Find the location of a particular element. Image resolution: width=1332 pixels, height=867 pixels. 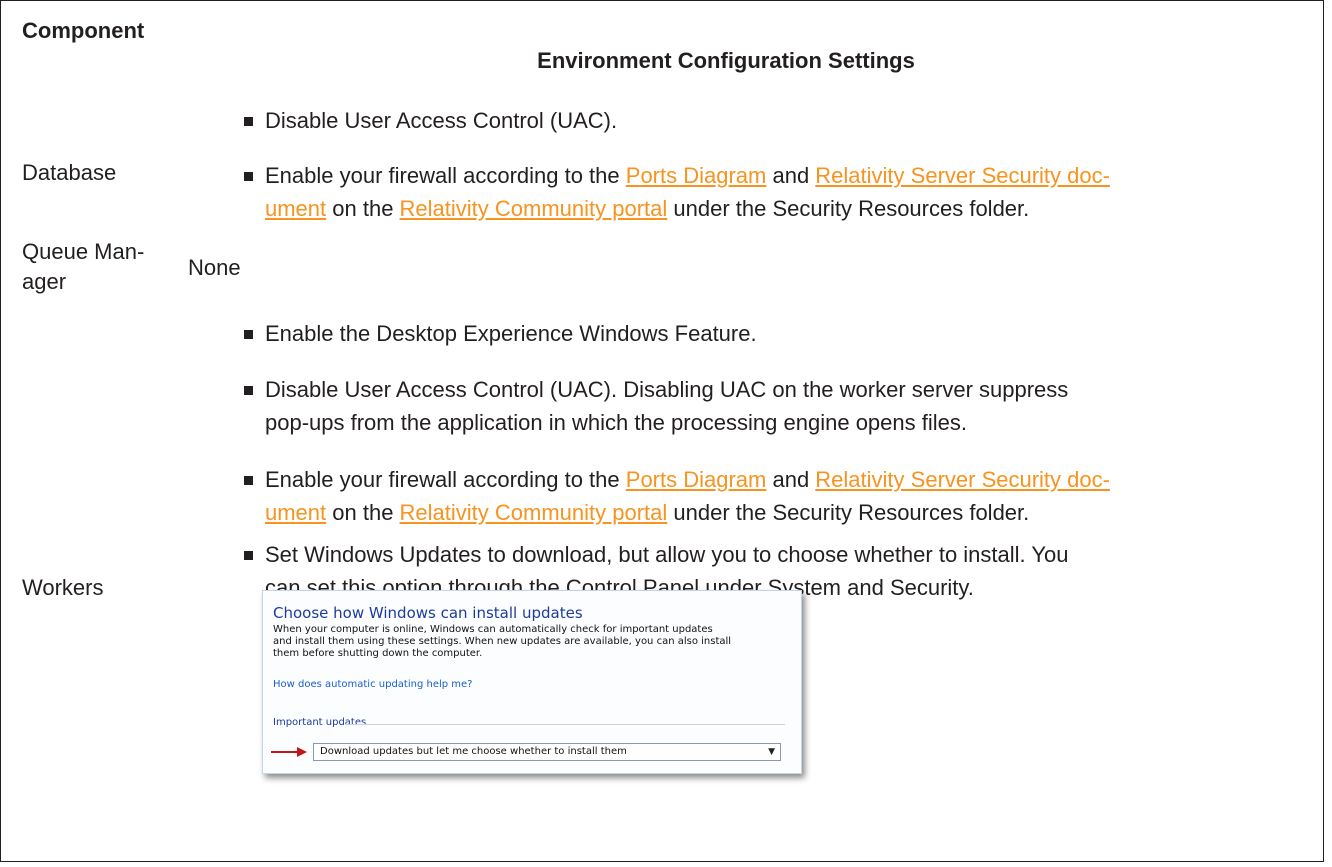

chevron-down-icon: ▼ is located at coordinates (771, 752).